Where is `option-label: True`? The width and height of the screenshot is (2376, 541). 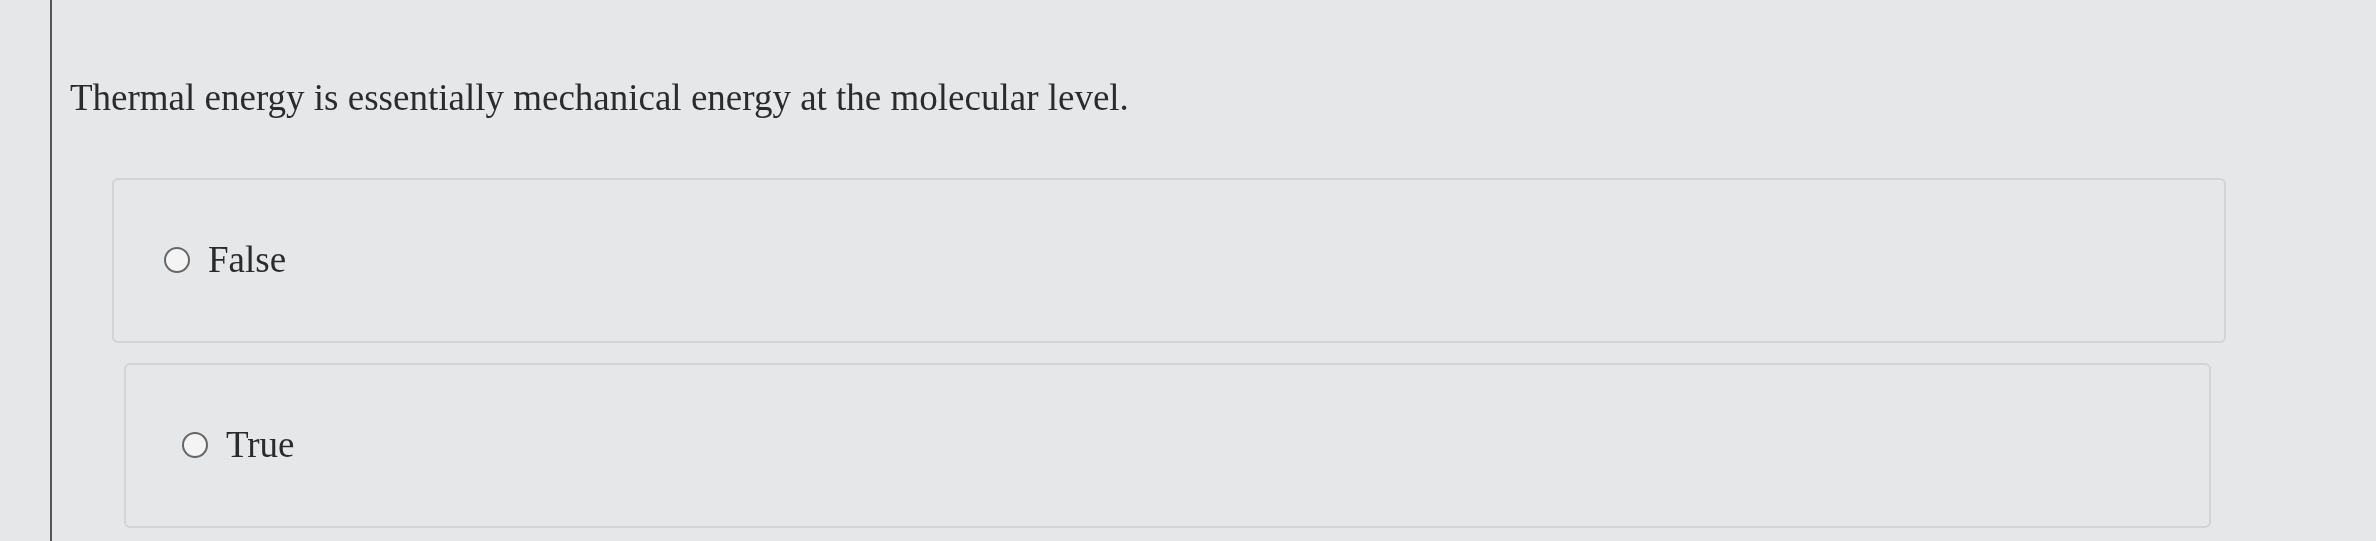 option-label: True is located at coordinates (260, 445).